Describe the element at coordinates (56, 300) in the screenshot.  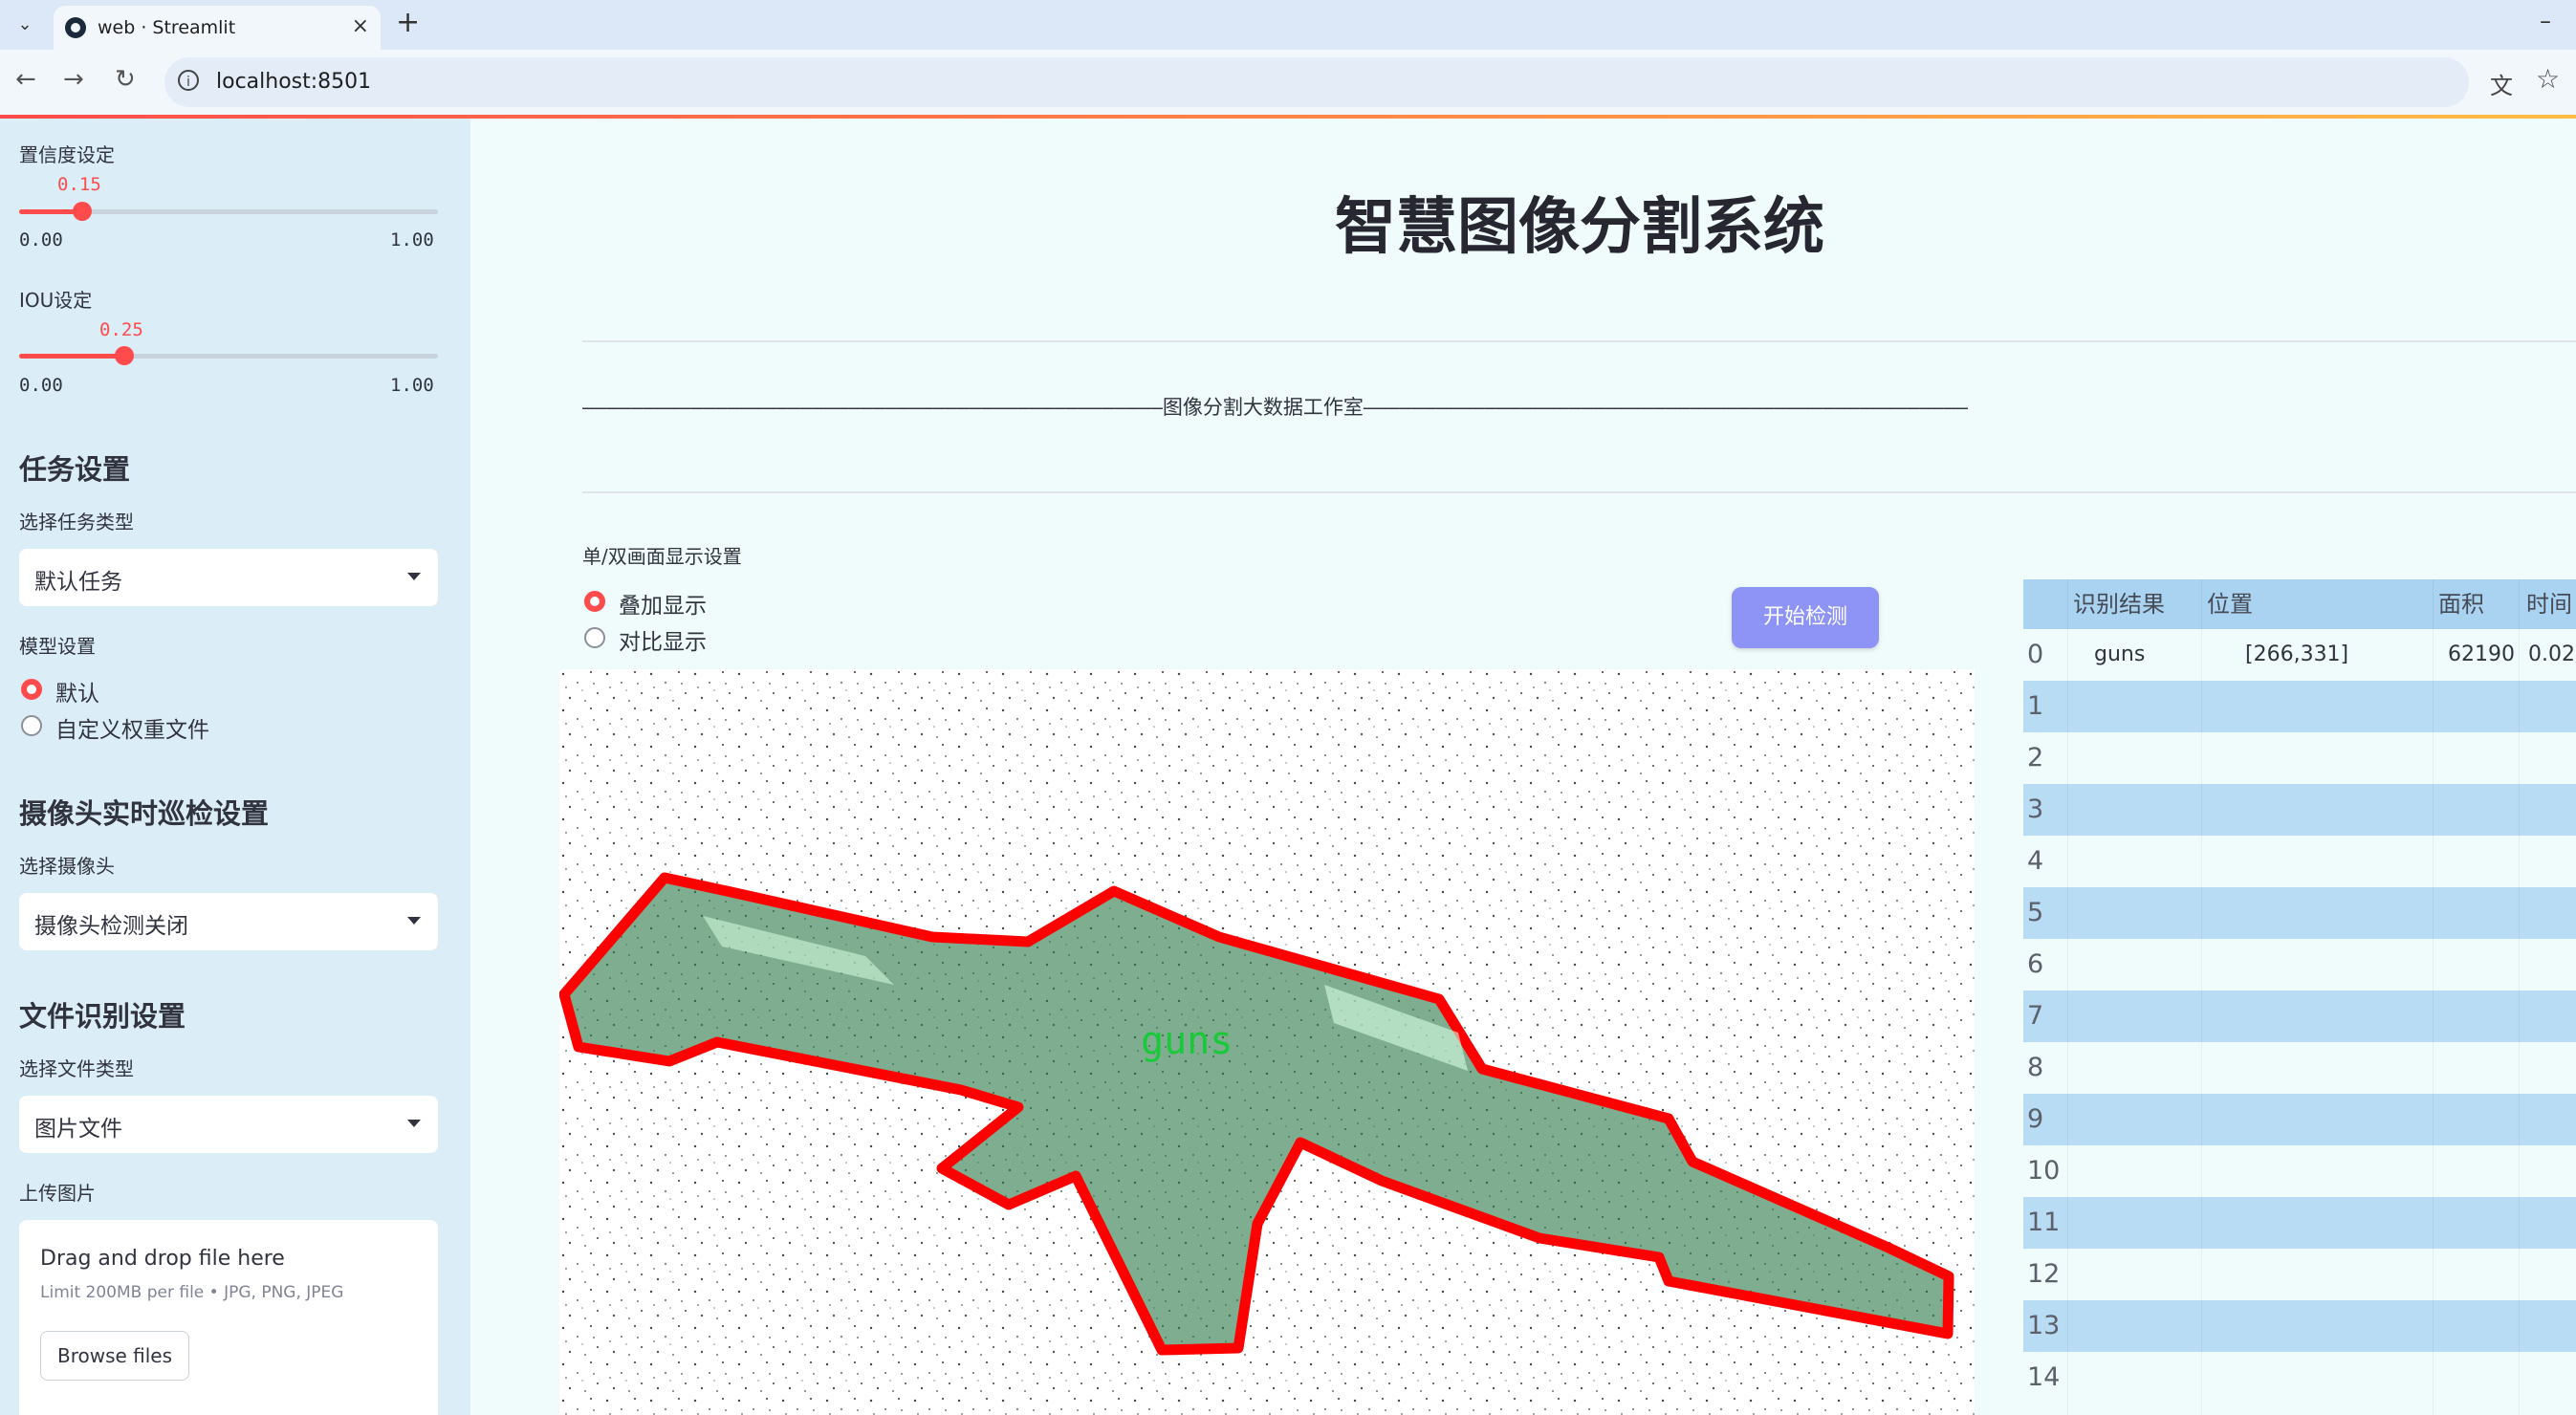
I see `iou-label: IOU设定` at that location.